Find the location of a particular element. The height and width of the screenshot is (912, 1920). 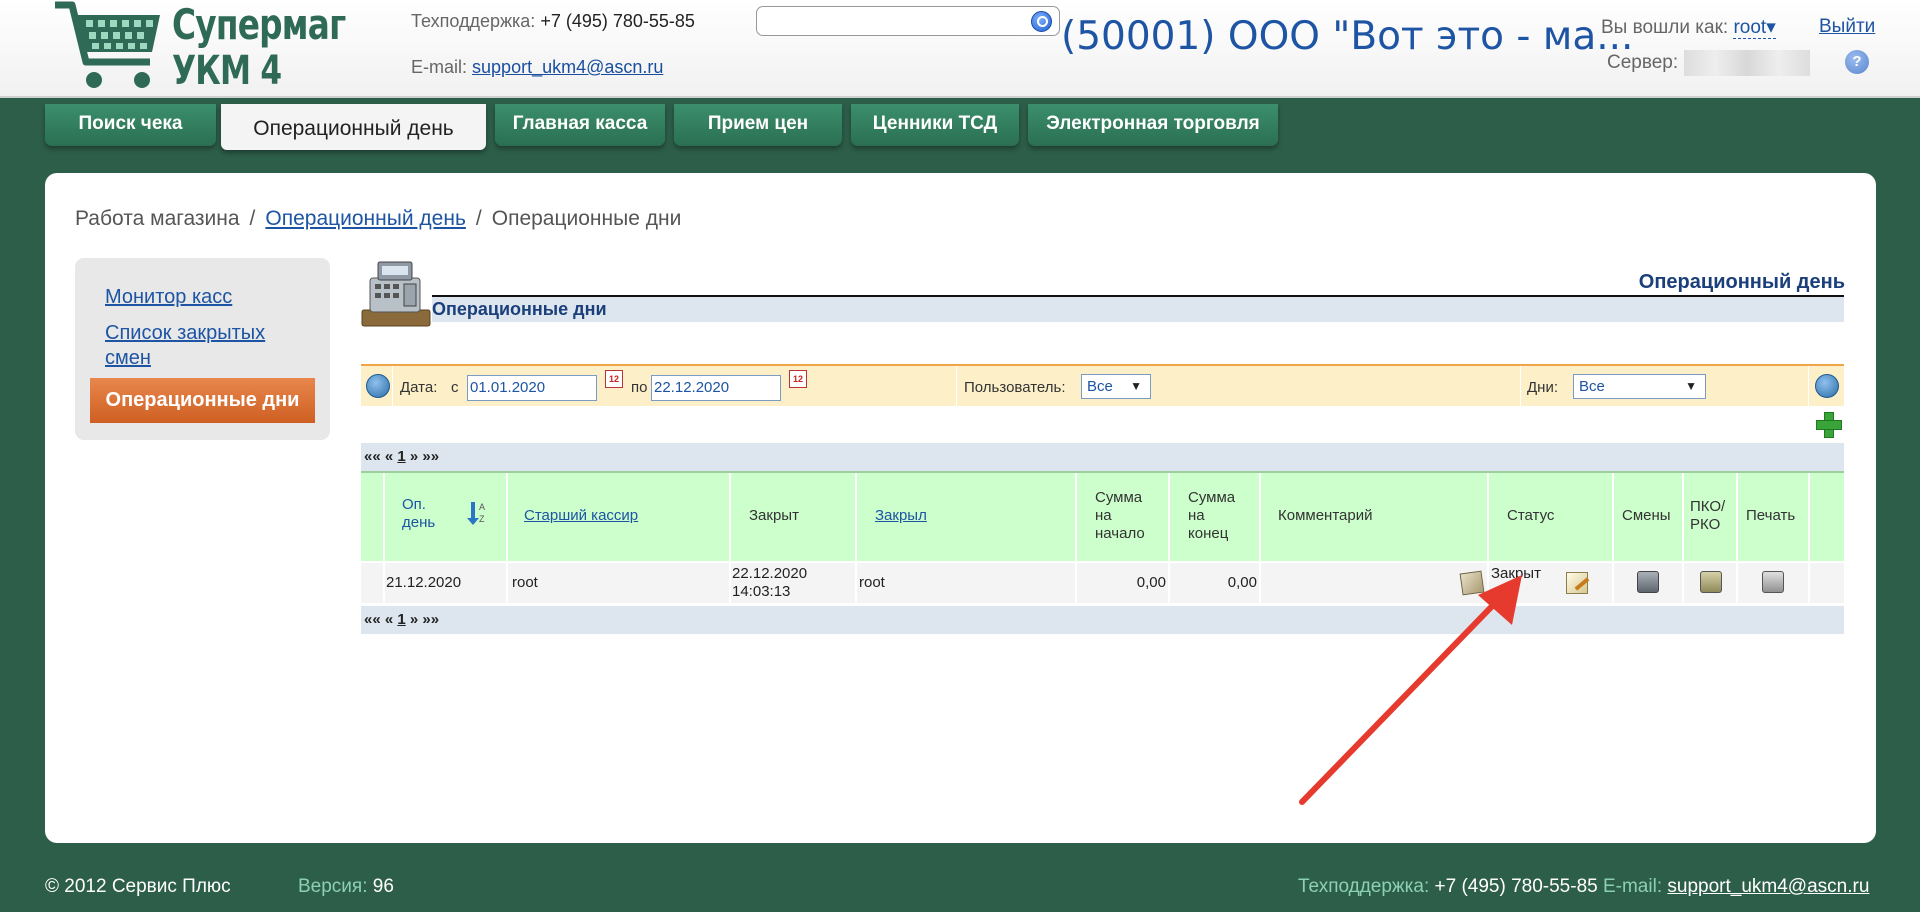

sum-end-header-3: конец is located at coordinates (1208, 533).